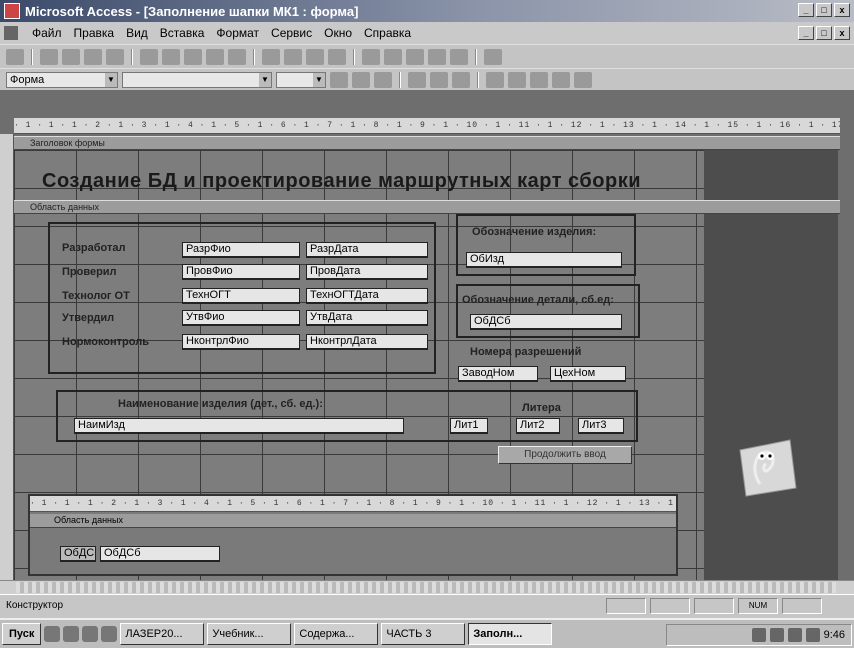  I want to click on font-size-selector: ▼, so click(301, 79).